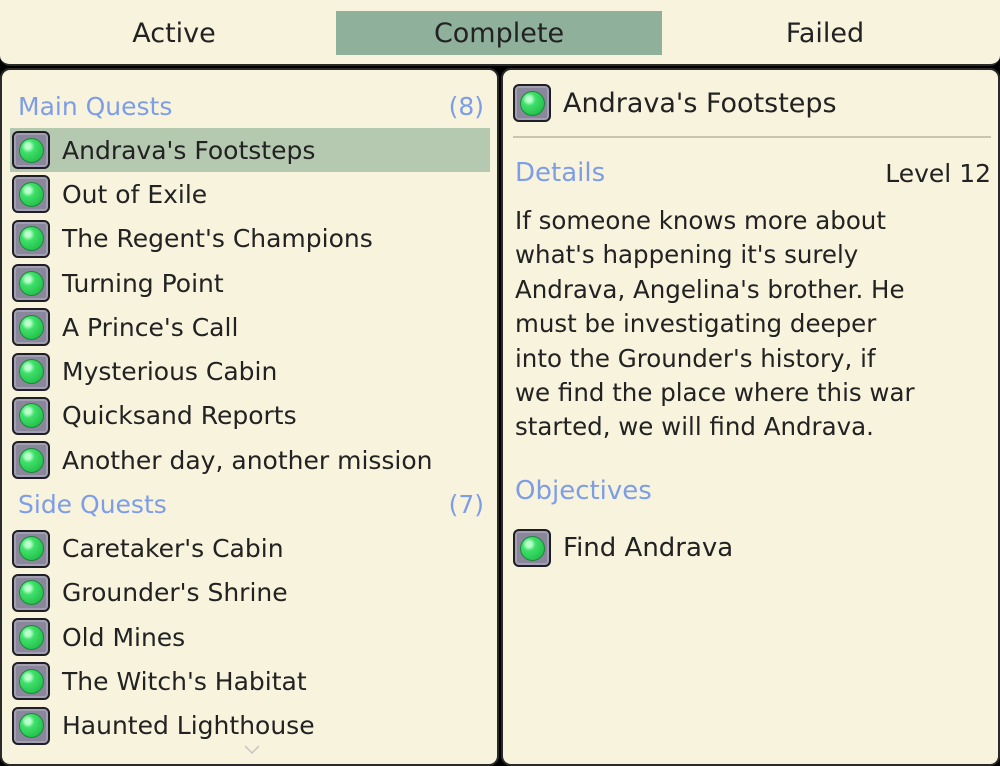 This screenshot has height=766, width=1000. I want to click on description-line: If someone knows more about, so click(700, 220).